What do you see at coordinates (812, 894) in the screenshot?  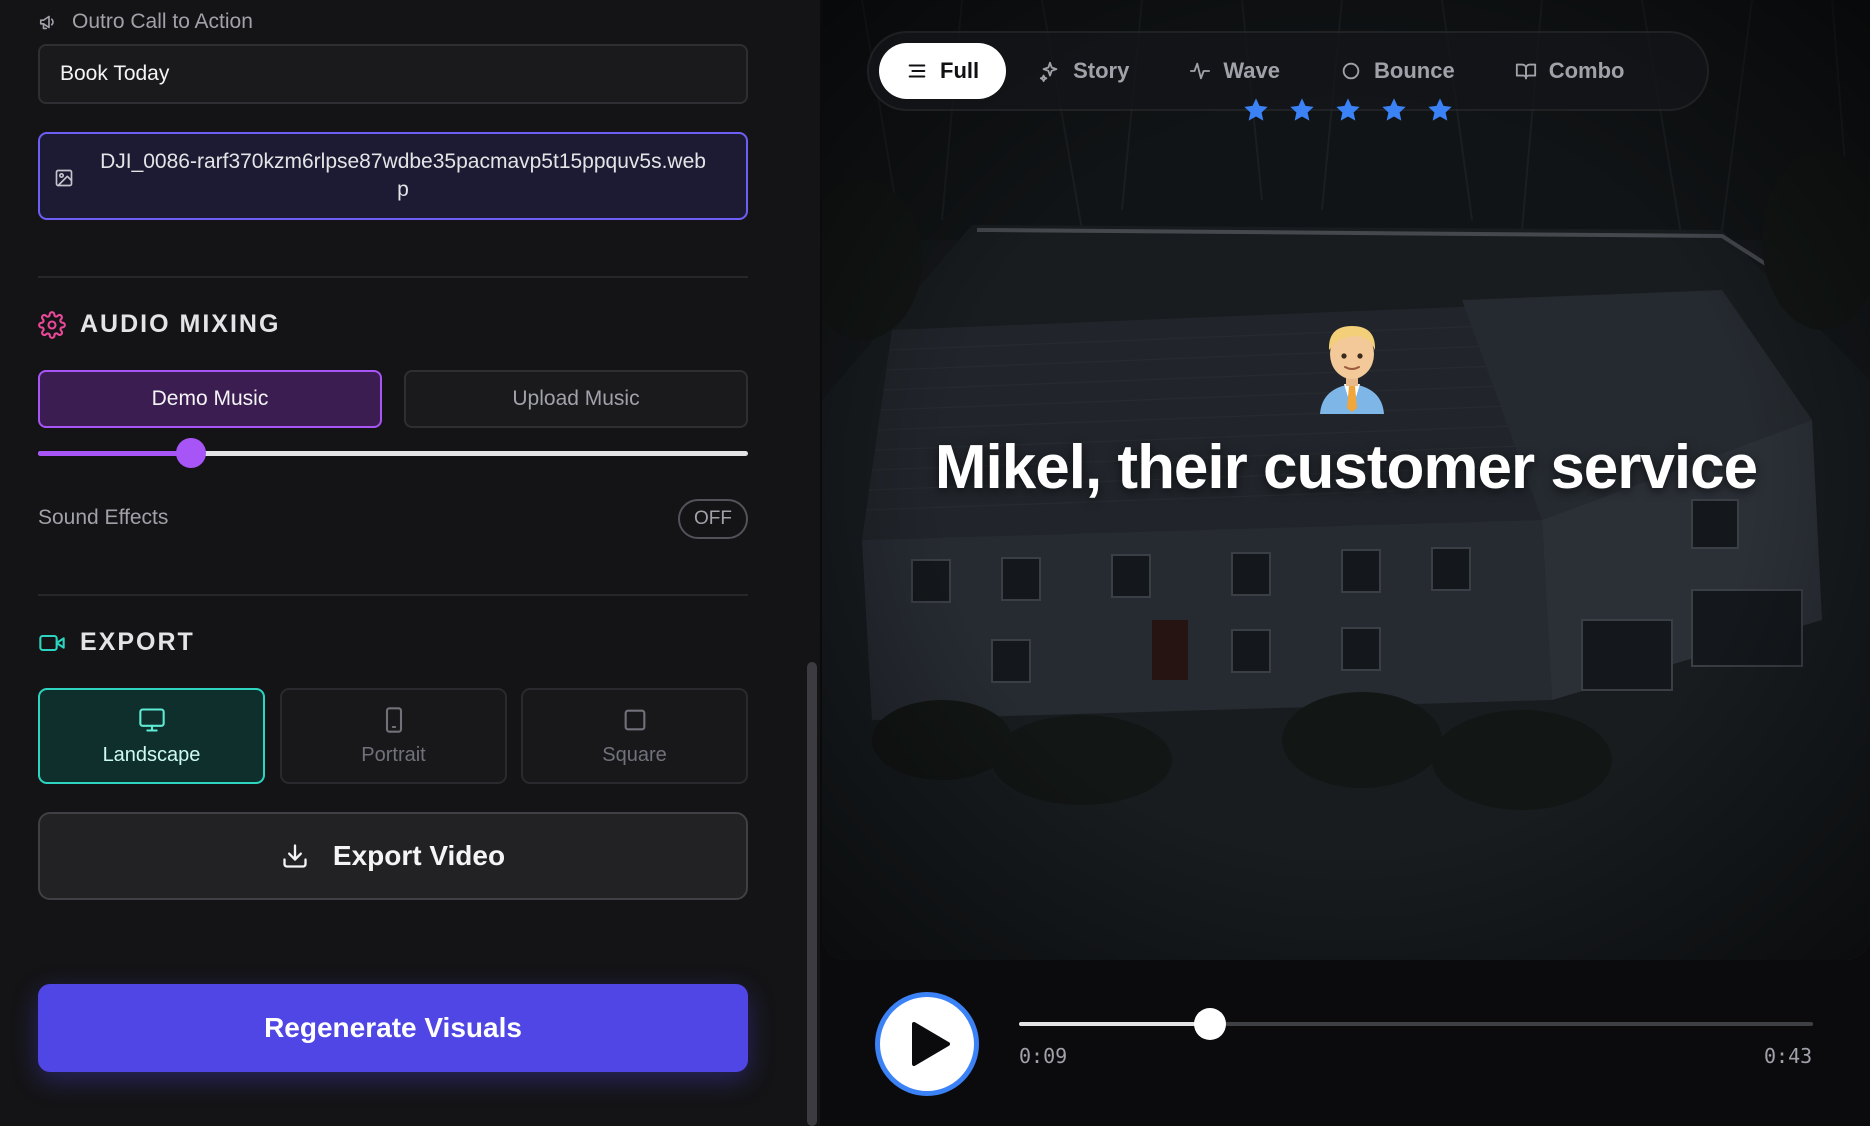 I see `scrollbar-thumb` at bounding box center [812, 894].